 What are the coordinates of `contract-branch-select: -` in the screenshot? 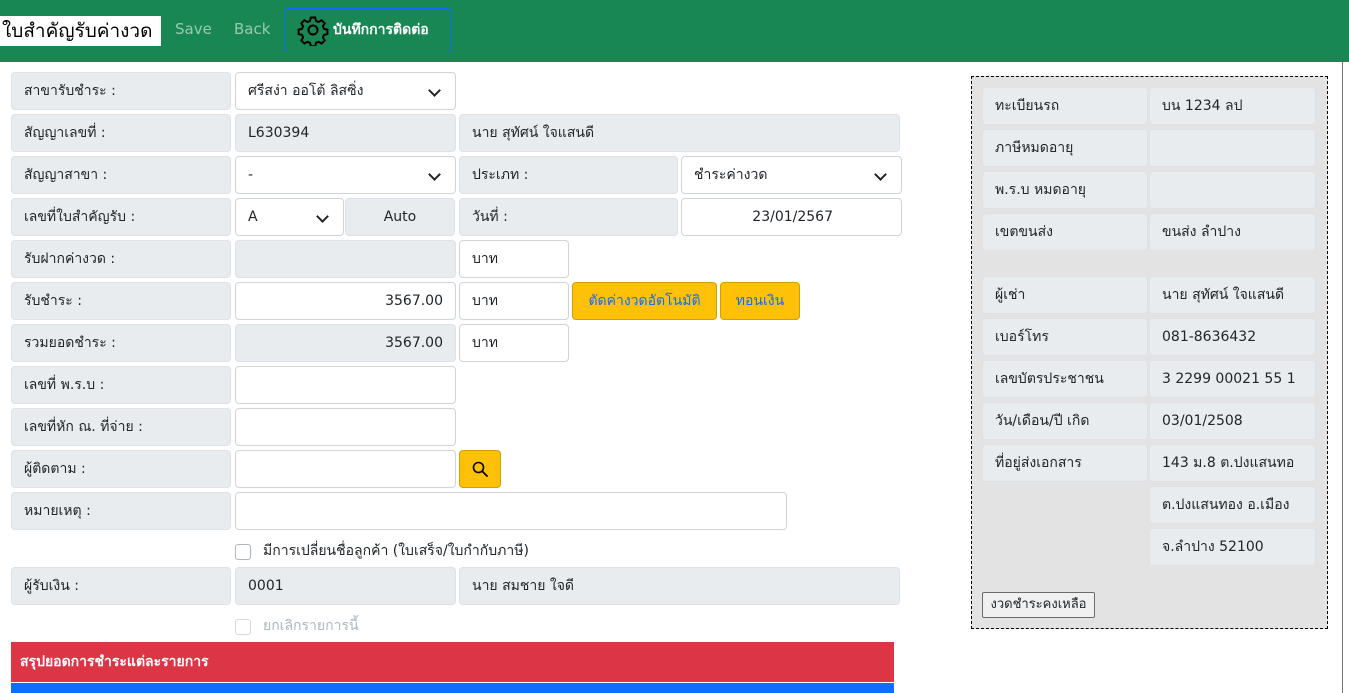 It's located at (345, 175).